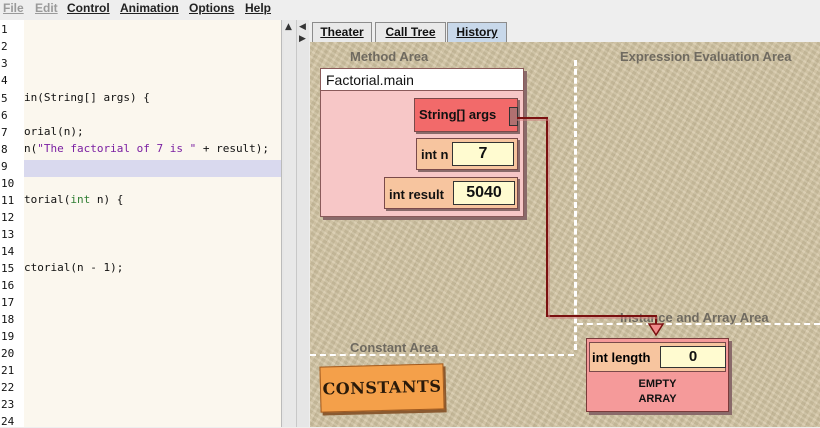 The width and height of the screenshot is (820, 428). Describe the element at coordinates (107, 199) in the screenshot. I see `code-text: n) {` at that location.